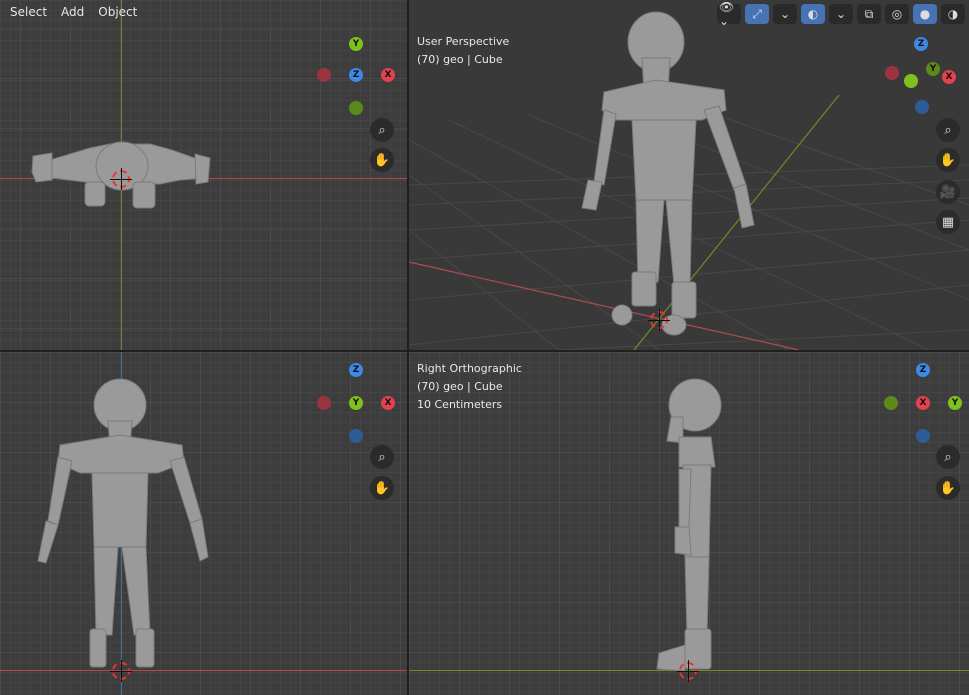 Image resolution: width=969 pixels, height=695 pixels. What do you see at coordinates (897, 14) in the screenshot?
I see `shading-wire-icon: ◎` at bounding box center [897, 14].